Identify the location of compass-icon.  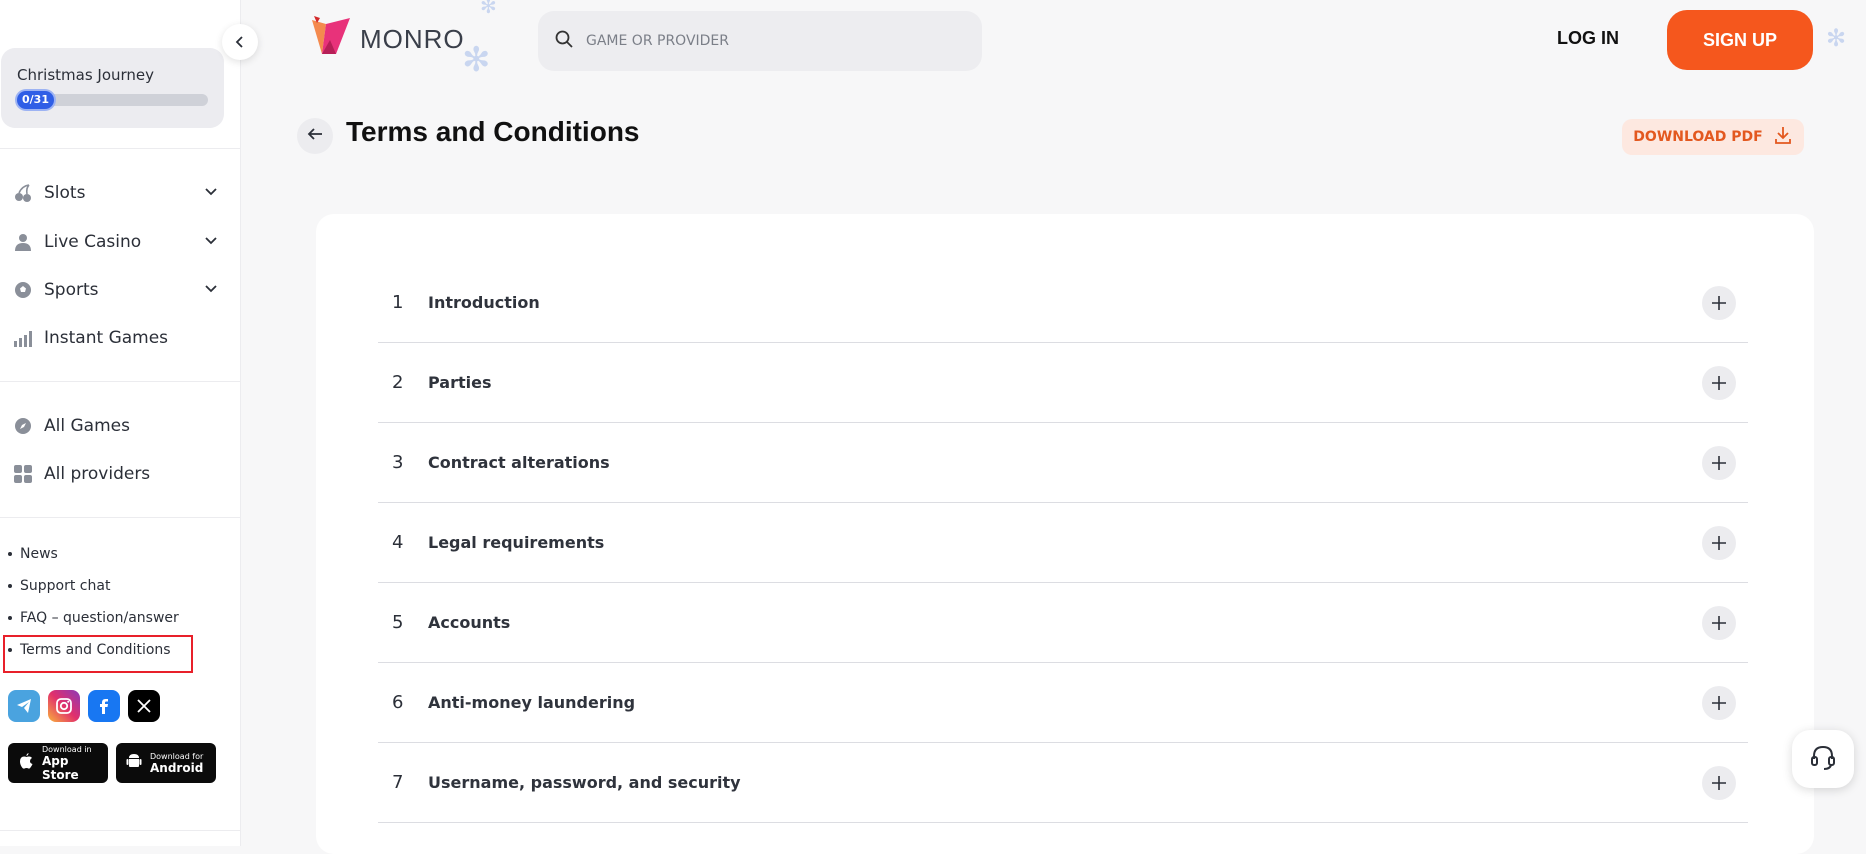
(23, 426).